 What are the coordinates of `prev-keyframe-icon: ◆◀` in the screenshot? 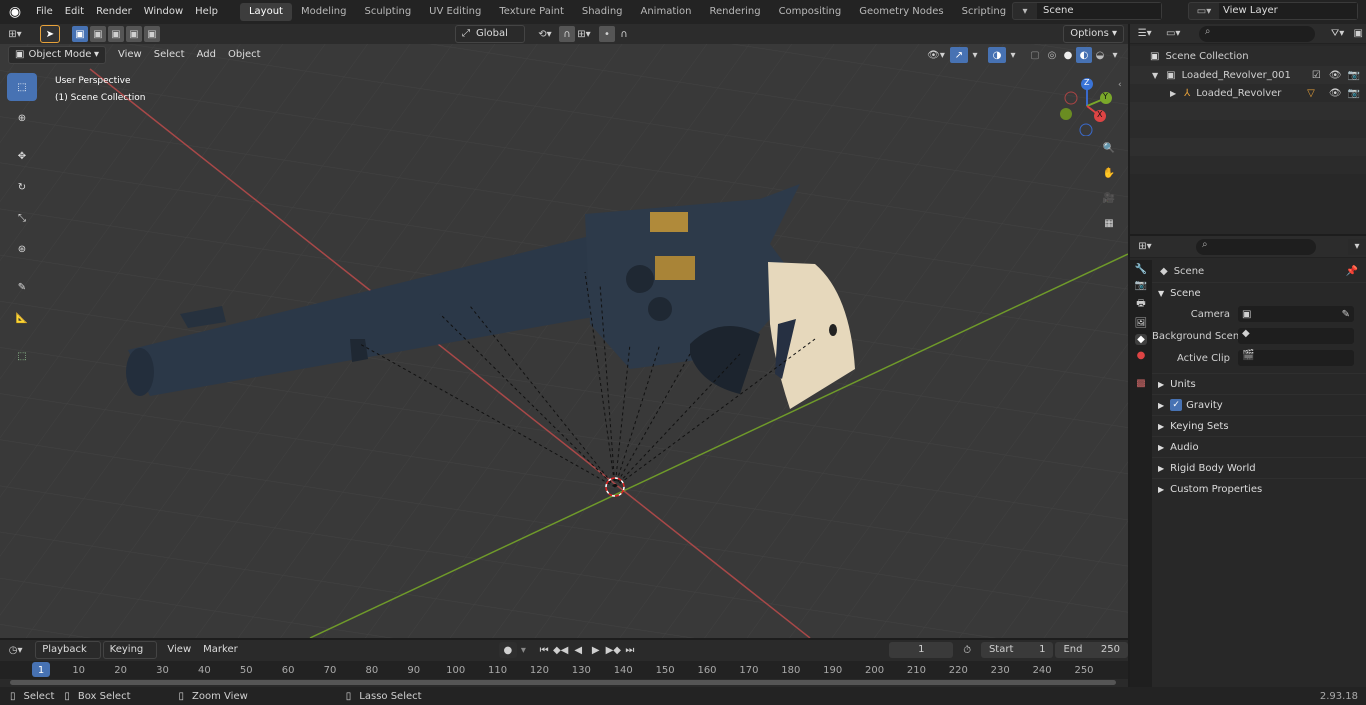 It's located at (561, 650).